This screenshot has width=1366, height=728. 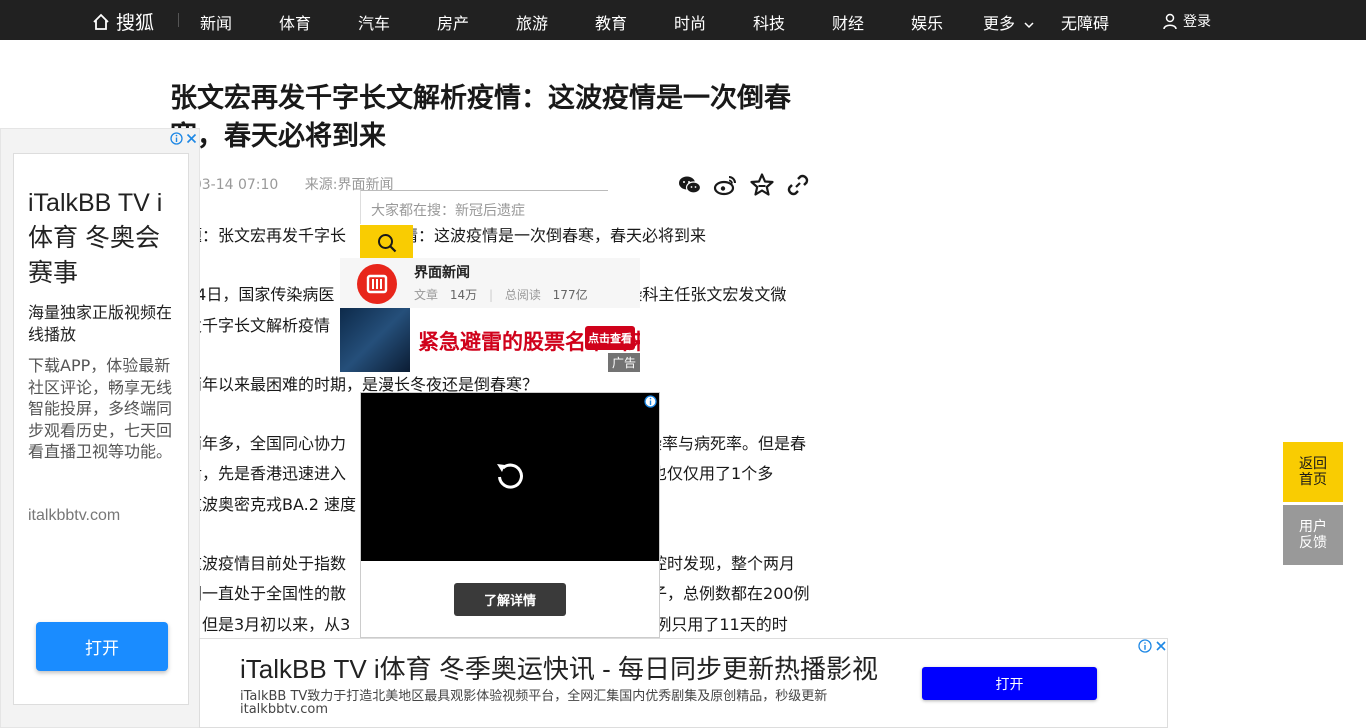 What do you see at coordinates (1085, 22) in the screenshot?
I see `nav-accessibility: 无障碍` at bounding box center [1085, 22].